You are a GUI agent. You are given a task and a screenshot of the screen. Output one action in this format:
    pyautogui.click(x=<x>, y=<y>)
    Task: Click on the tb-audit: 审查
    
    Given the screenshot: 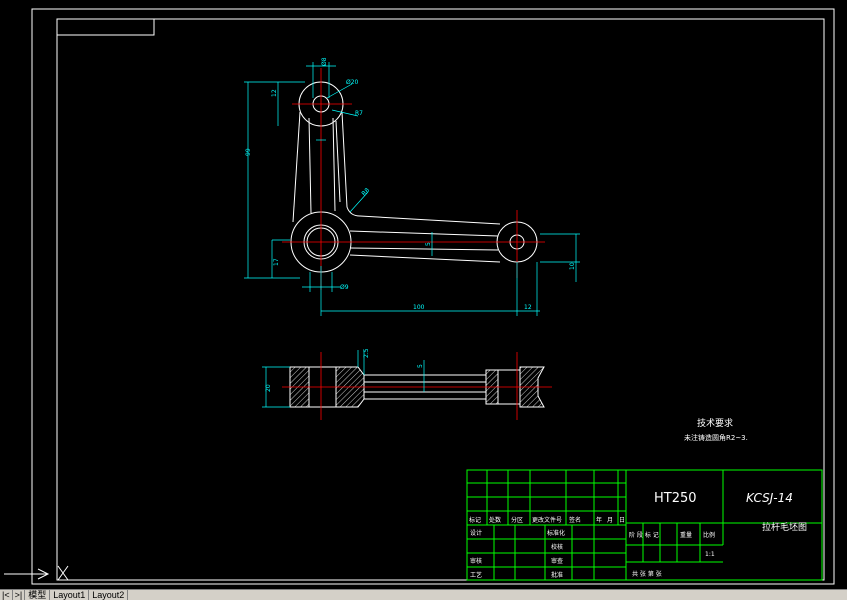 What is the action you would take?
    pyautogui.click(x=557, y=561)
    